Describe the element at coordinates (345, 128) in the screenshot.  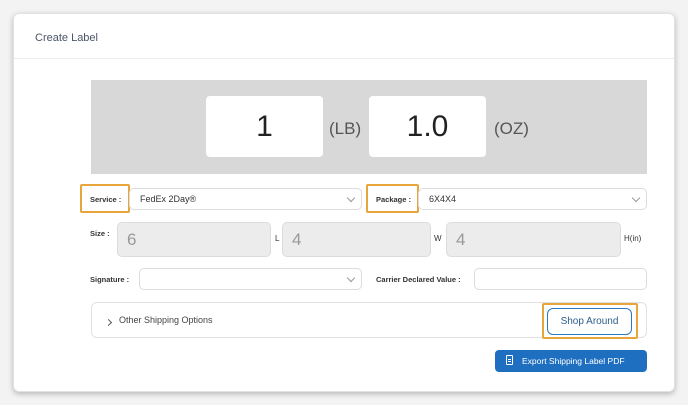
I see `weight-lb-unit: (LB)` at that location.